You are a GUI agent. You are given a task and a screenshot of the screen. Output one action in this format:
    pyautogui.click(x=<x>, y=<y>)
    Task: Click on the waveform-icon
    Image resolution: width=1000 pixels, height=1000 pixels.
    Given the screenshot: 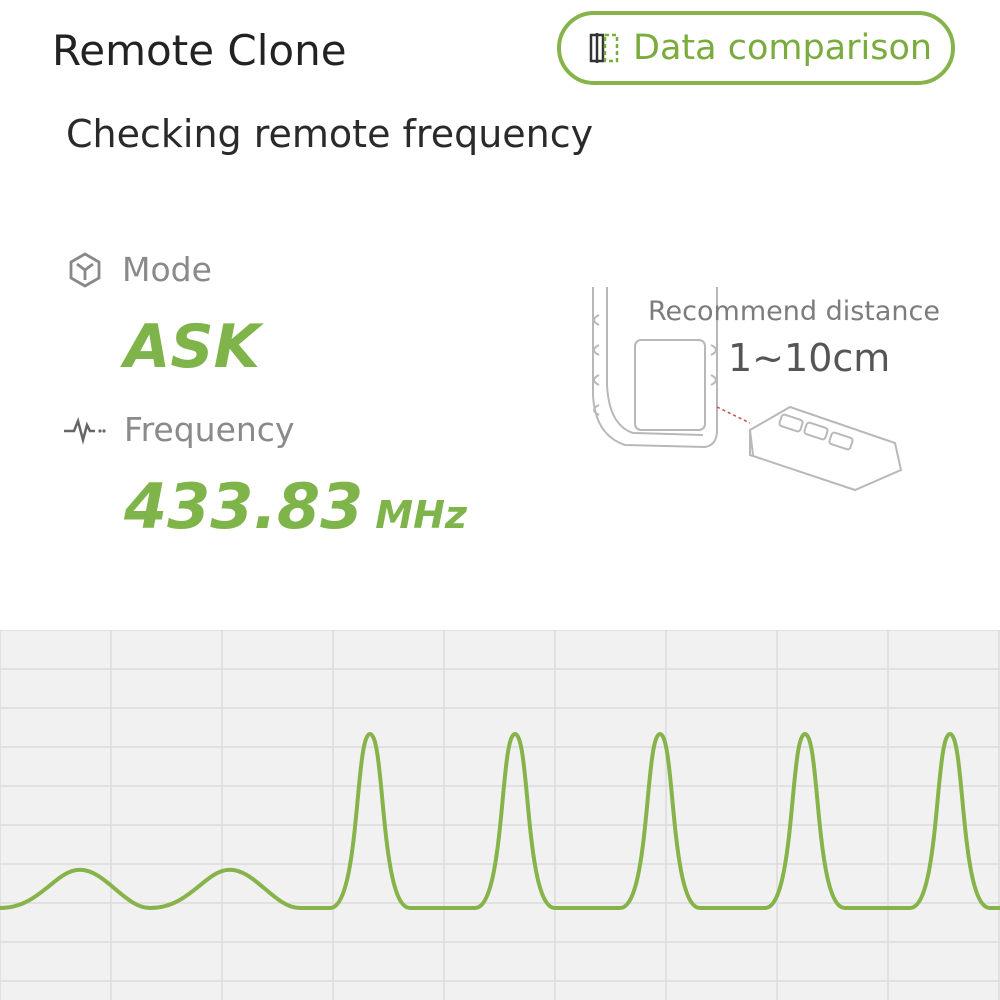 What is the action you would take?
    pyautogui.click(x=85, y=430)
    